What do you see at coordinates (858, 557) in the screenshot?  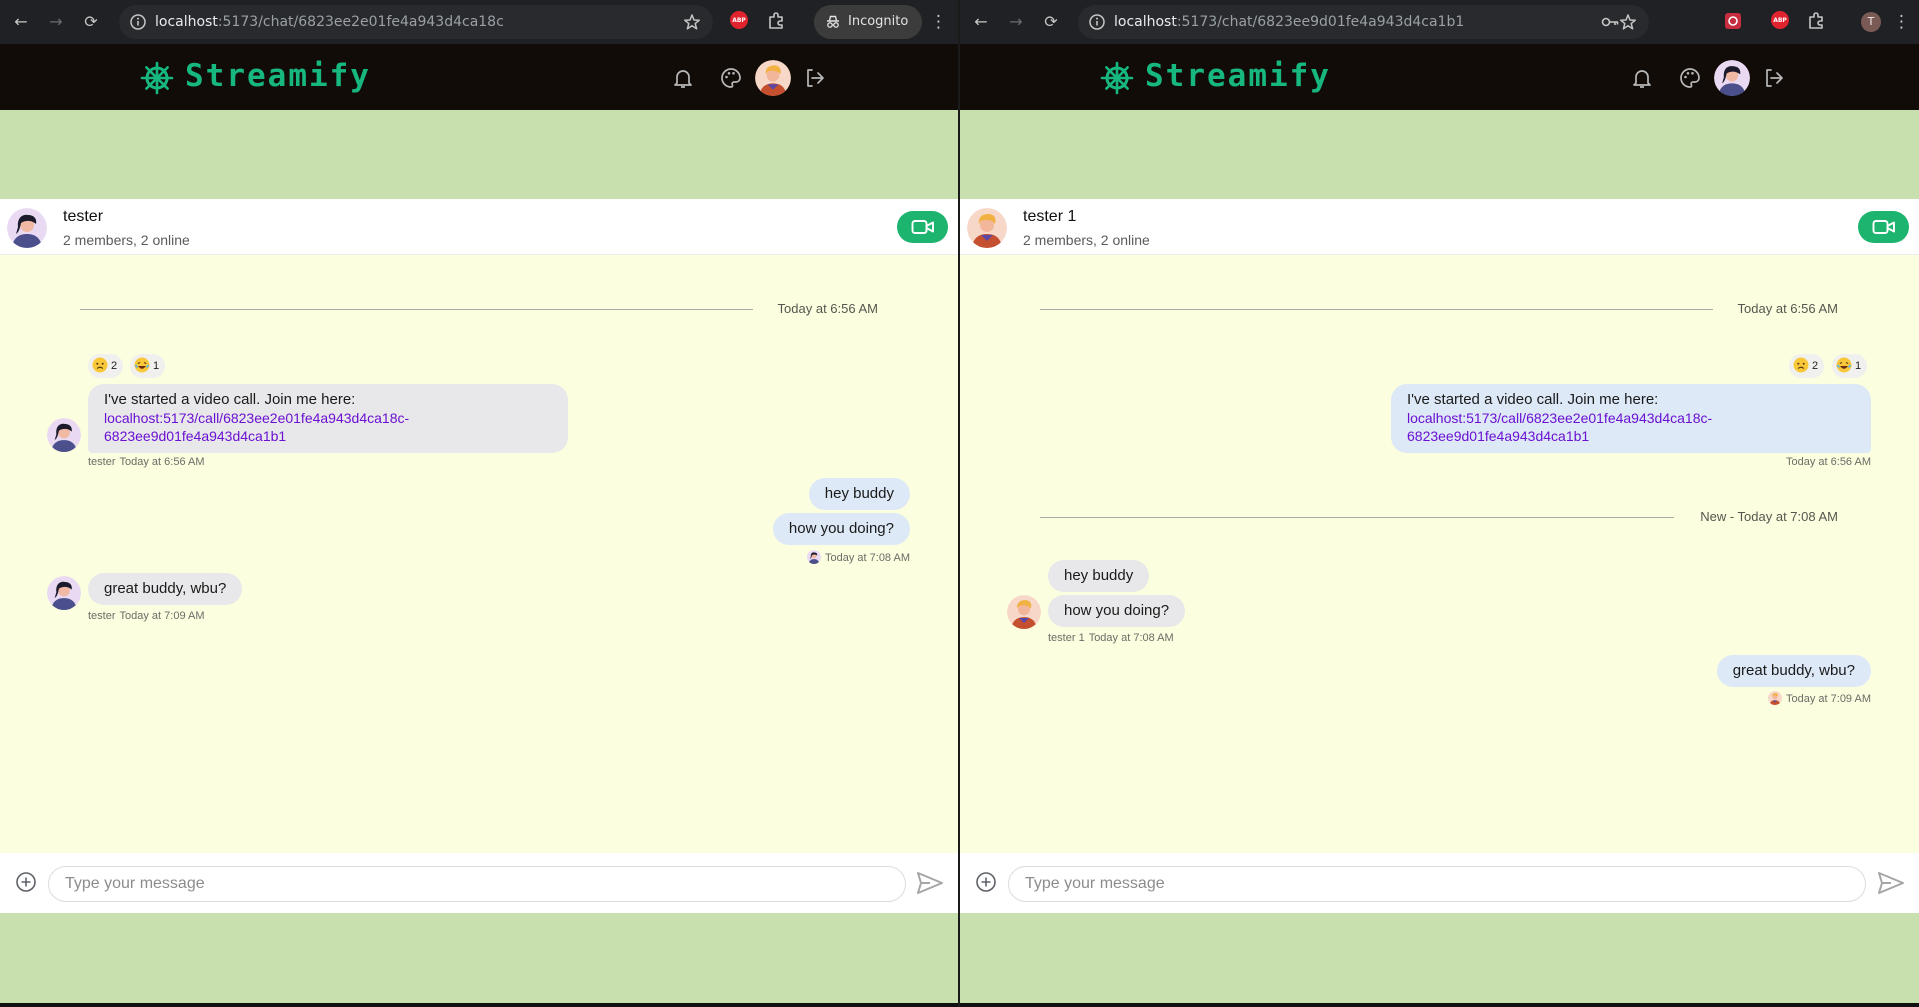 I see `message-meta: Today at 7:08 AM` at bounding box center [858, 557].